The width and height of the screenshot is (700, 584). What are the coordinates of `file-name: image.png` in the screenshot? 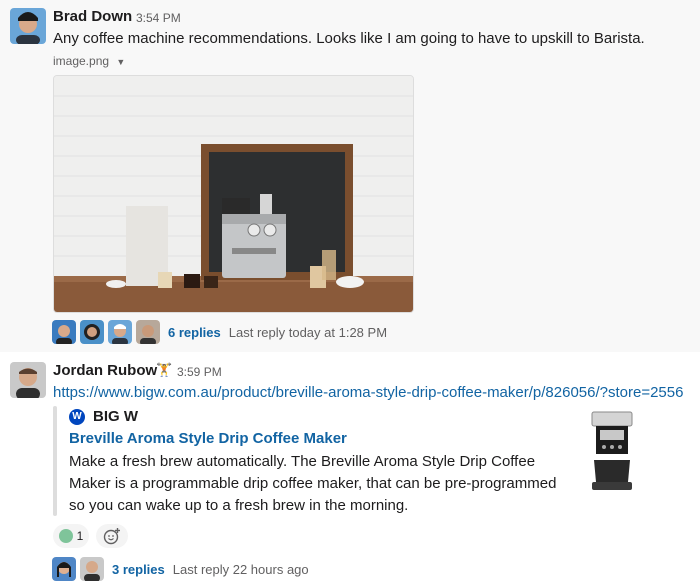 It's located at (81, 61).